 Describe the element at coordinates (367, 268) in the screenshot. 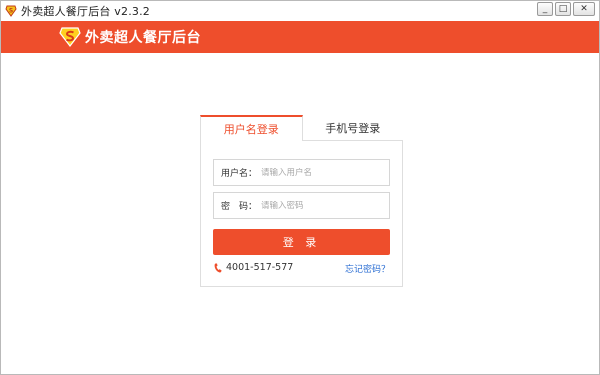

I see `forgot-password-link: 忘记密码？` at that location.